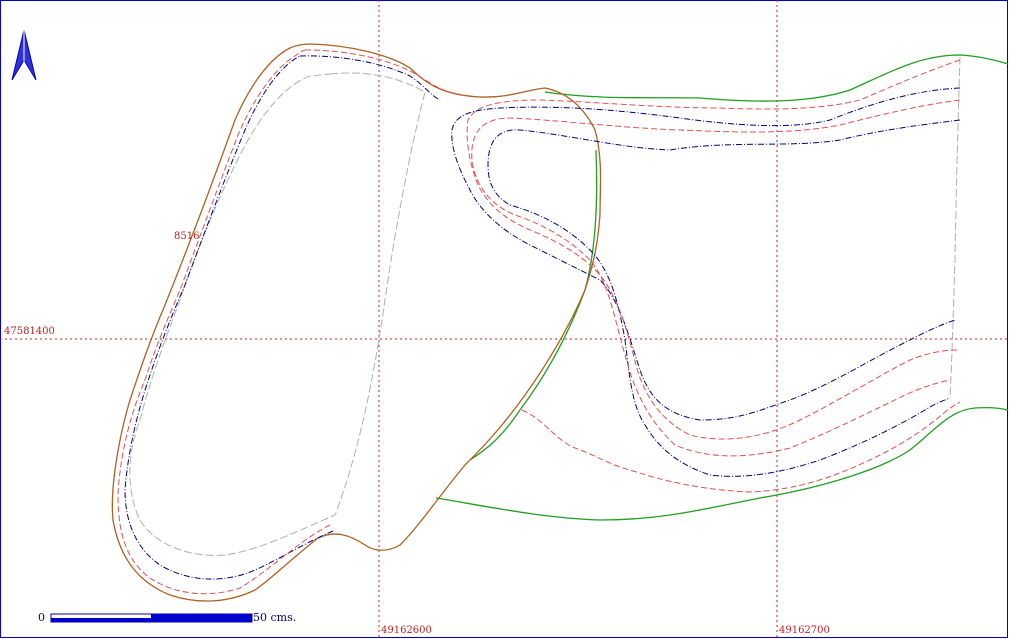  I want to click on scale-bar: 0 50 cms., so click(167, 617).